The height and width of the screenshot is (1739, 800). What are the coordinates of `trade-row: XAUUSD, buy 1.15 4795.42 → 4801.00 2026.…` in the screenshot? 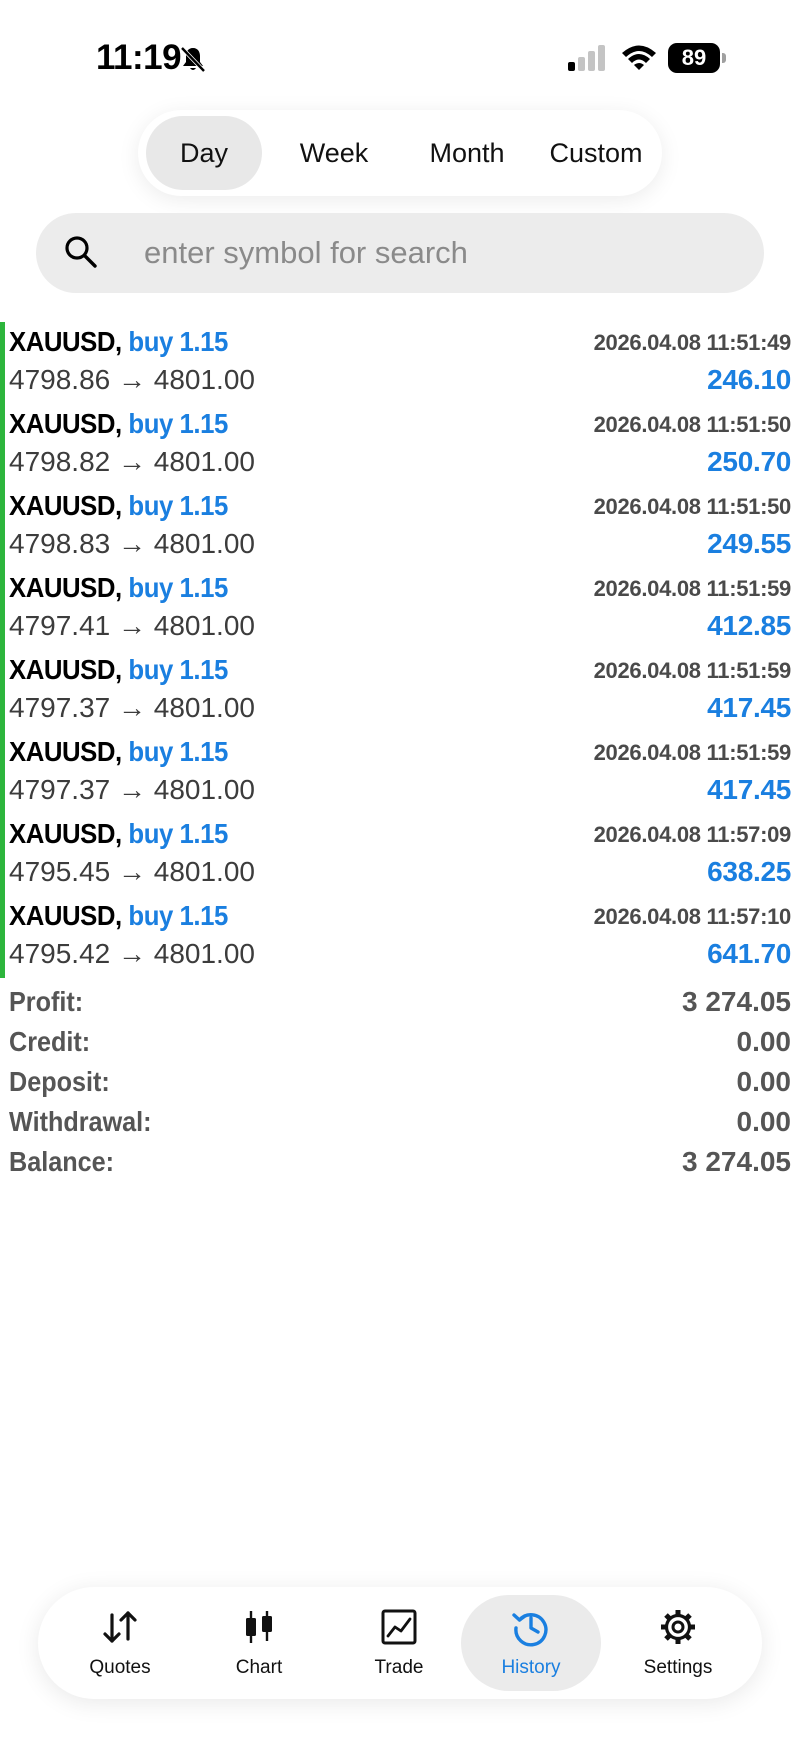 It's located at (400, 937).